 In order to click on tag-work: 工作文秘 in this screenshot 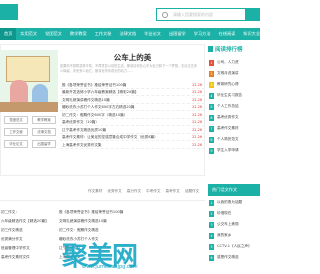, I will do `click(16, 132)`.